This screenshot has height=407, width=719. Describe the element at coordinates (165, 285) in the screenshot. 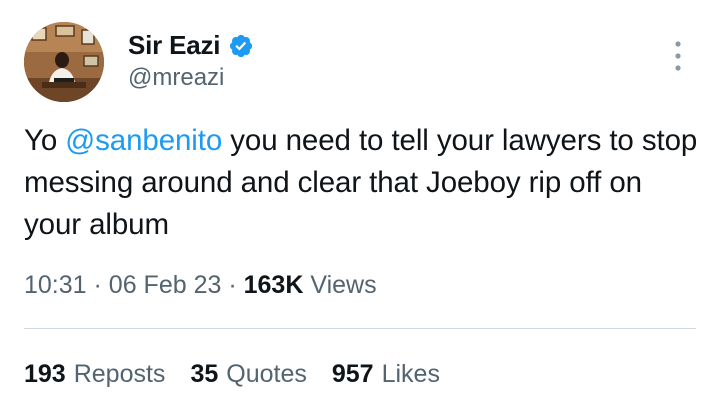

I see `tweet-date: 06 Feb 23` at that location.